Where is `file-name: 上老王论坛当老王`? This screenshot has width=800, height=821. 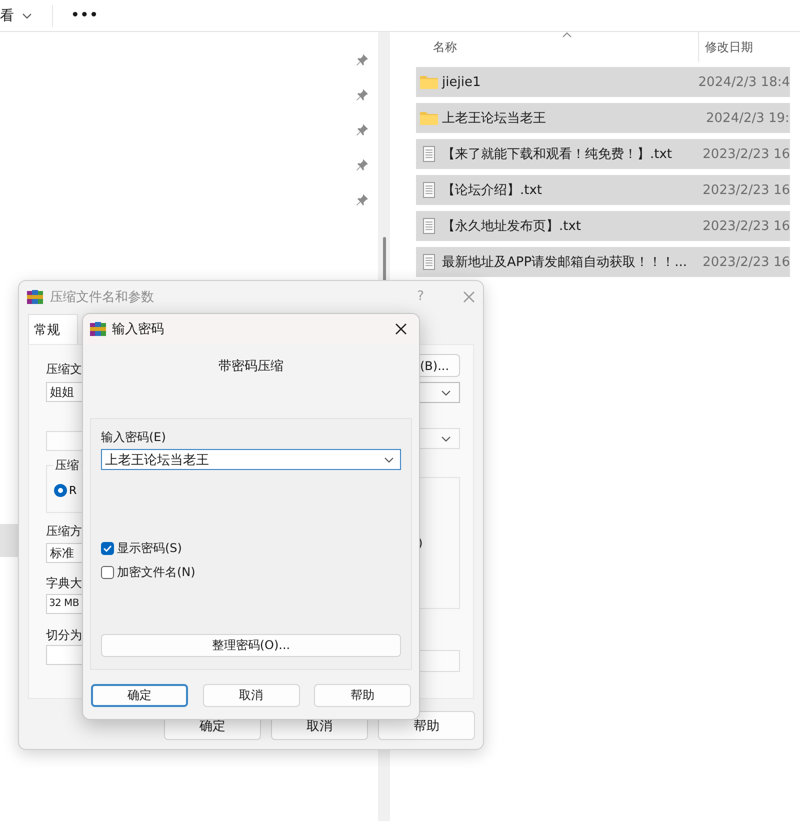
file-name: 上老王论坛当老王 is located at coordinates (494, 118).